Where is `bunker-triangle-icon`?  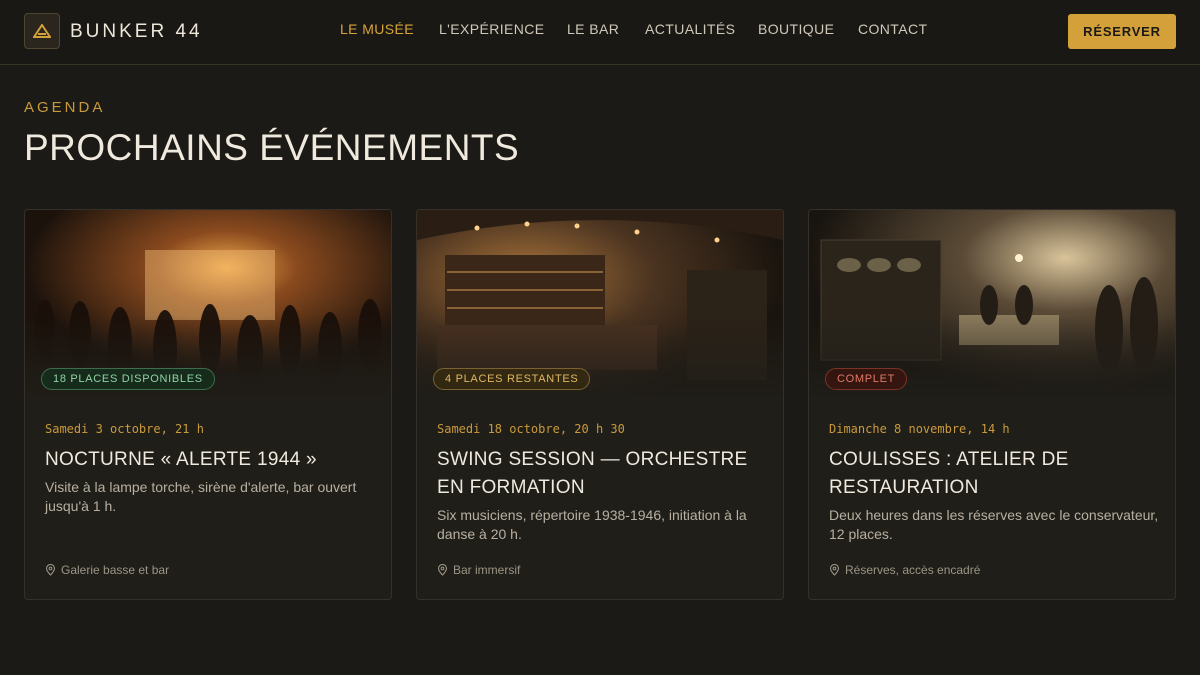 bunker-triangle-icon is located at coordinates (42, 31).